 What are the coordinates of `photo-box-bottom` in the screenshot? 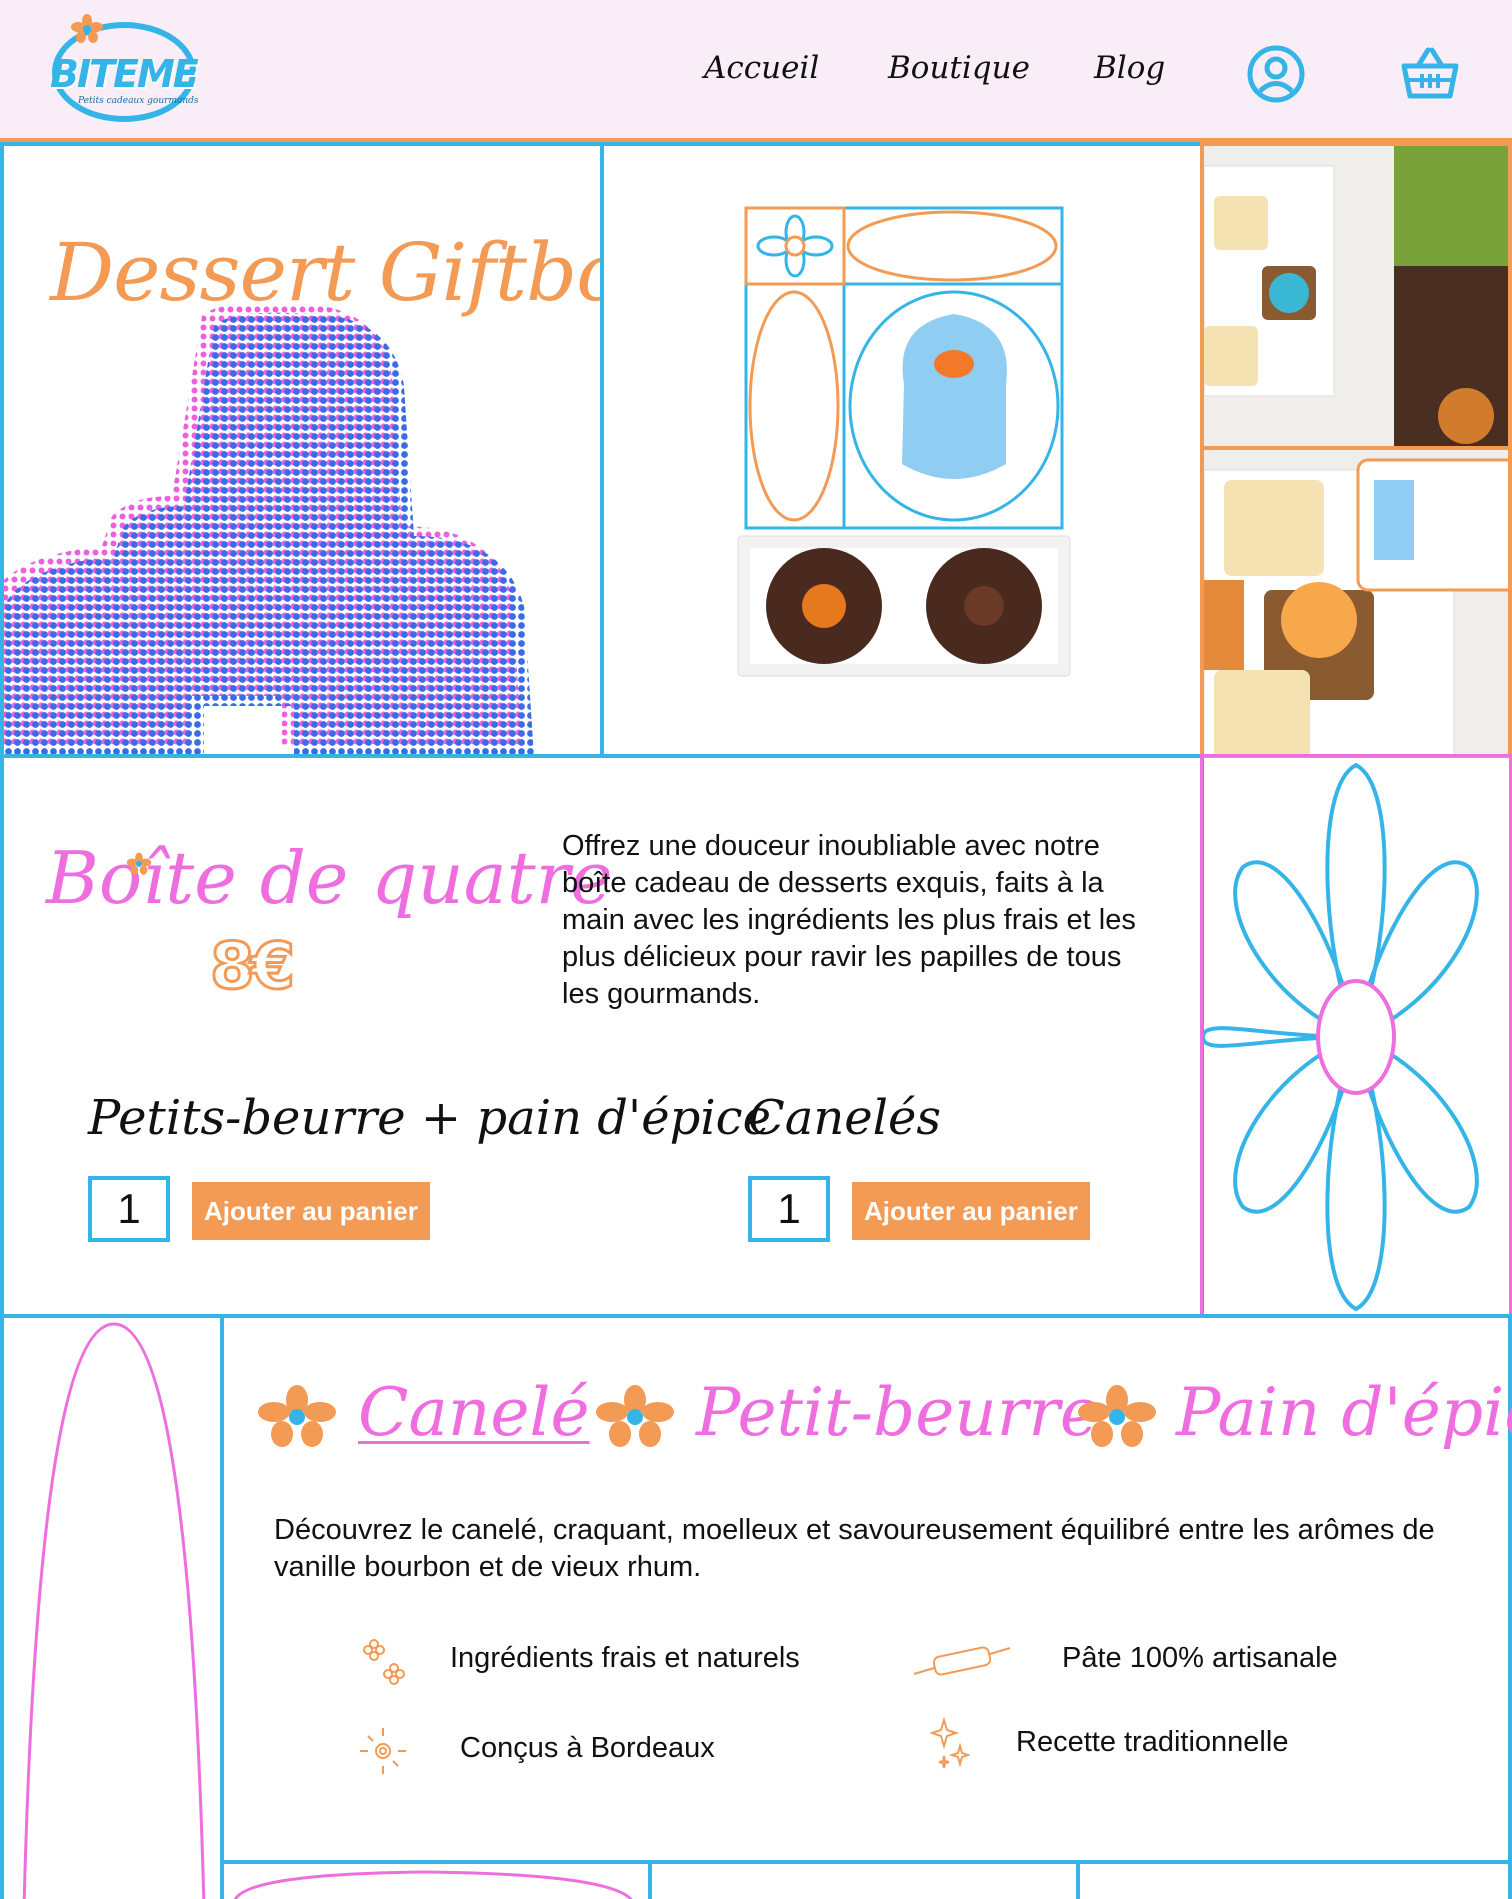 It's located at (1356, 602).